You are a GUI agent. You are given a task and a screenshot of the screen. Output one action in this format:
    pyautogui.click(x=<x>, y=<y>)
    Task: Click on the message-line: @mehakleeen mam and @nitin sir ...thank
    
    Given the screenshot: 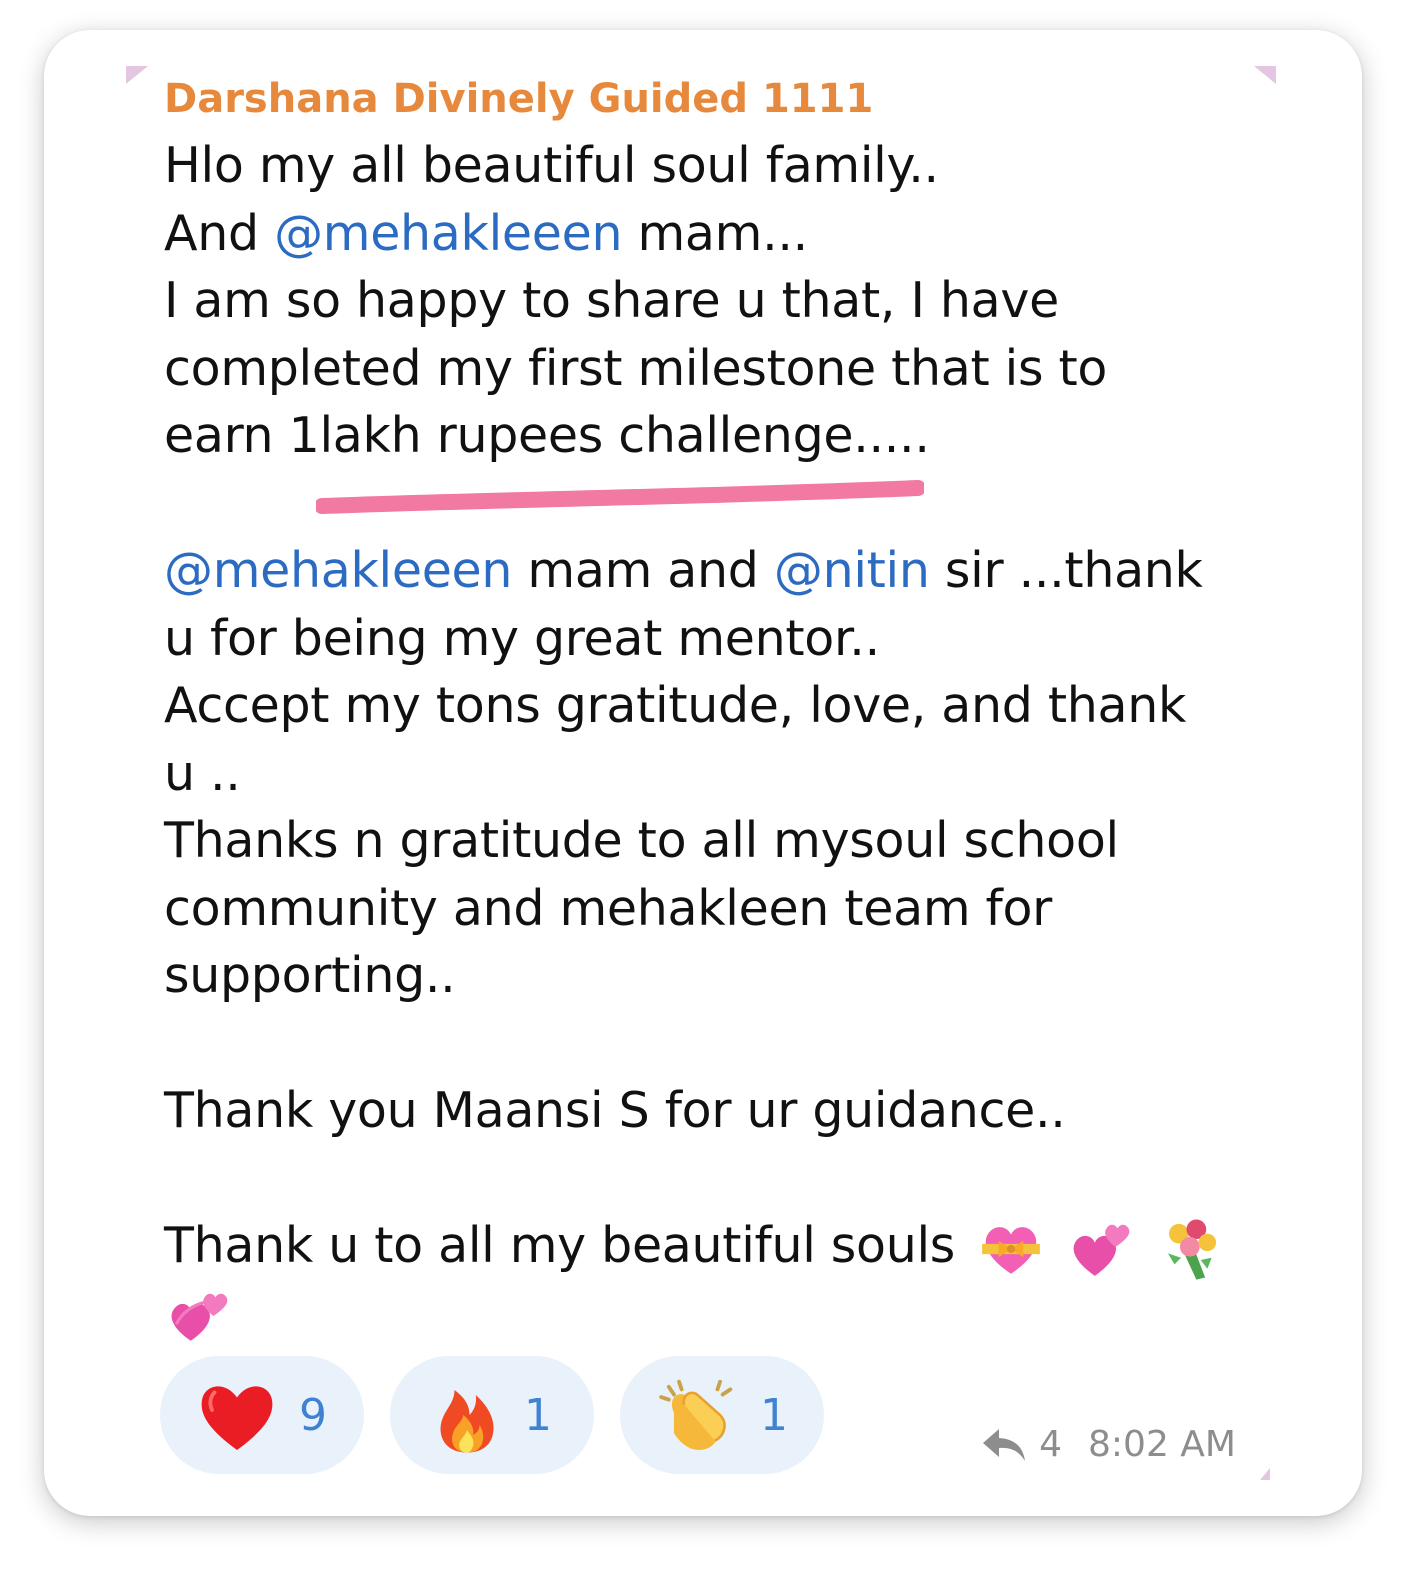 What is the action you would take?
    pyautogui.click(x=709, y=571)
    